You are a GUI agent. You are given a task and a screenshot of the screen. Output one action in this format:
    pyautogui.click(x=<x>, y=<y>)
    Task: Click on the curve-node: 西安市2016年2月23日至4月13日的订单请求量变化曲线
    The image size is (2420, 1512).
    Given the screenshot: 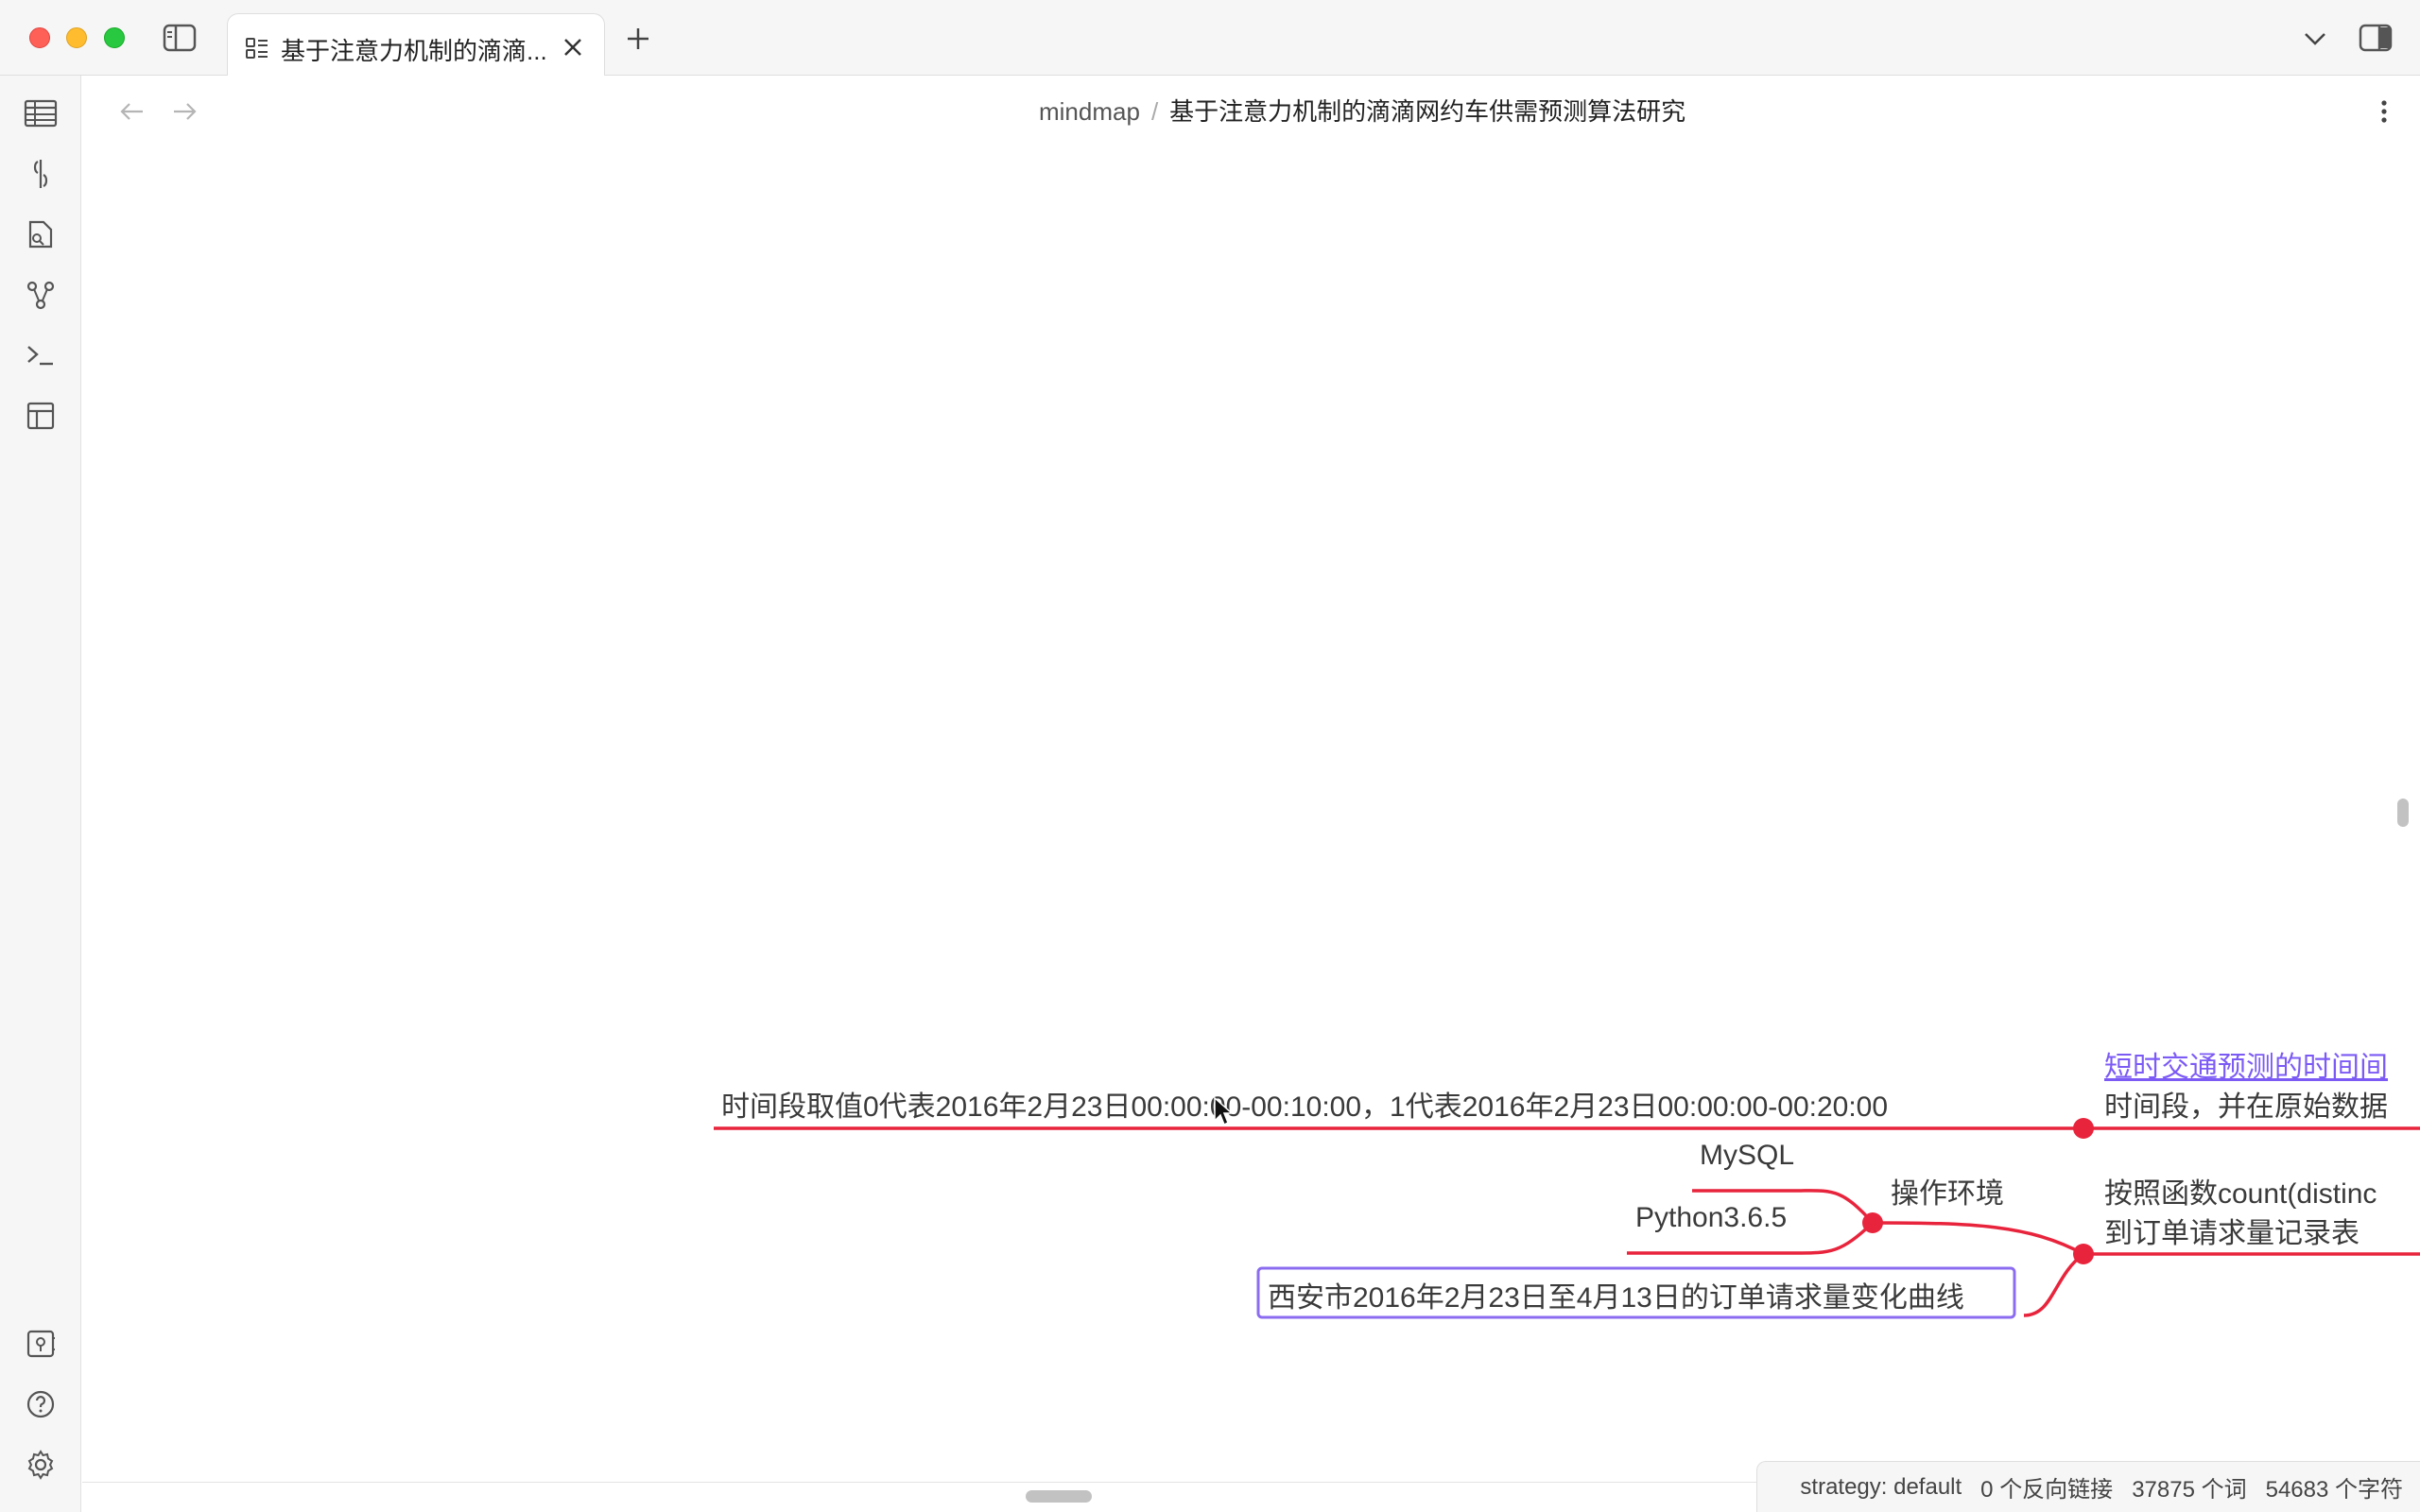 What is the action you would take?
    pyautogui.click(x=1616, y=1294)
    